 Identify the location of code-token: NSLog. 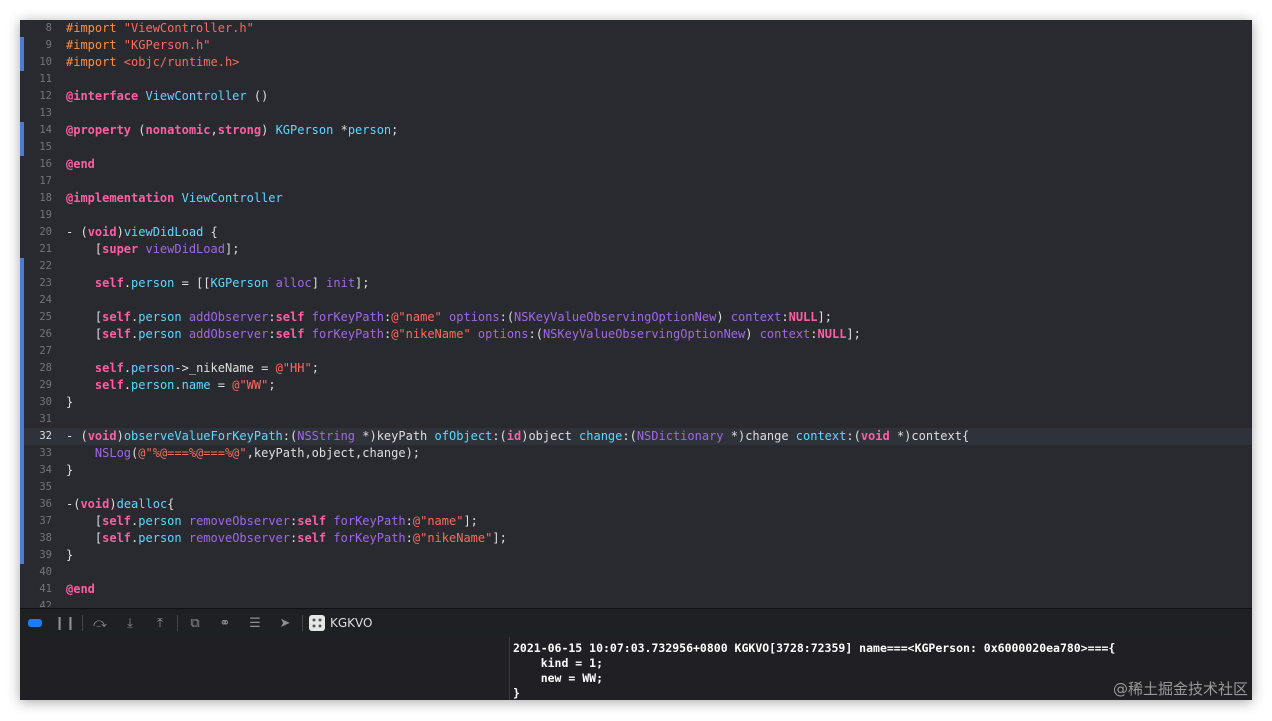
(113, 453).